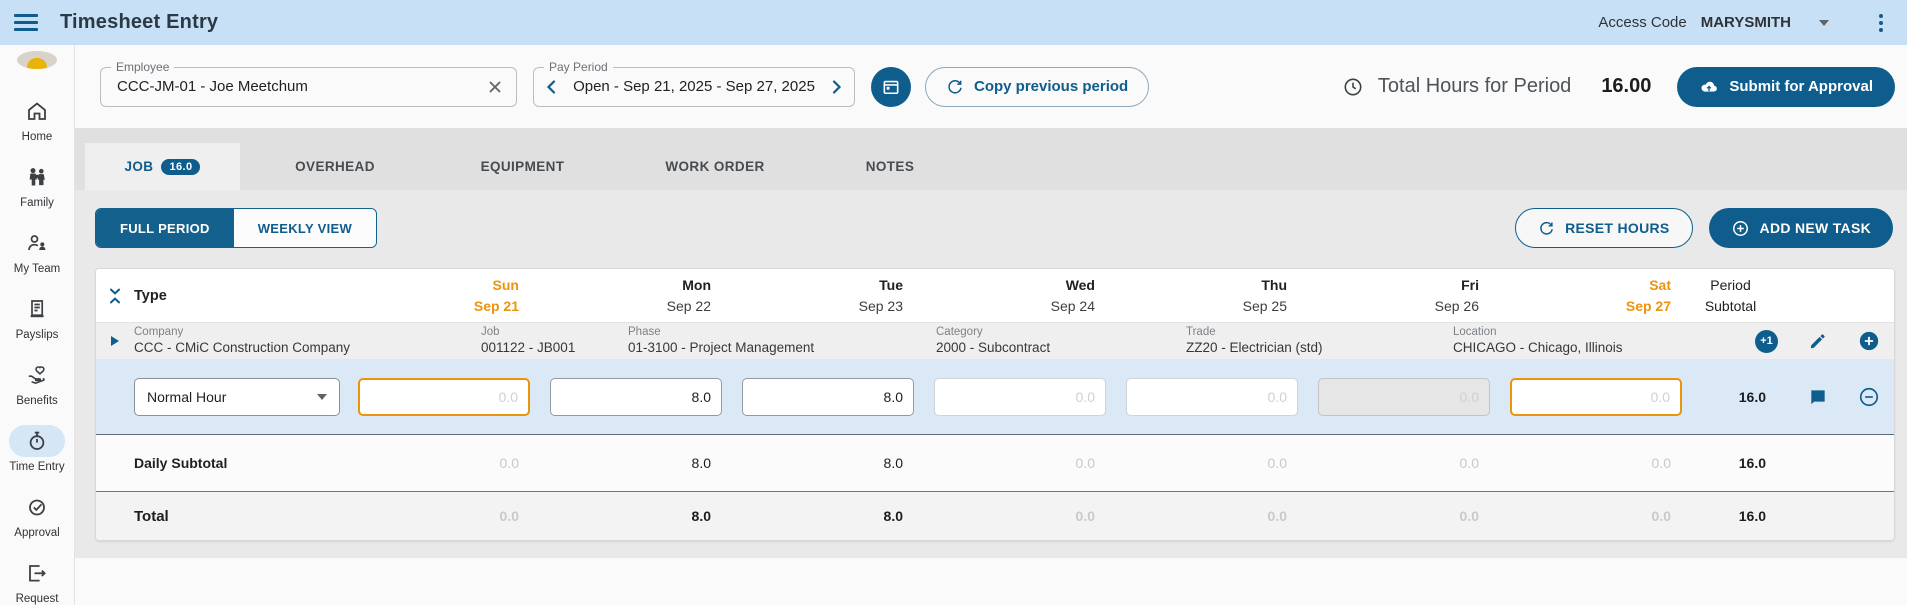 The height and width of the screenshot is (605, 1907). Describe the element at coordinates (1752, 396) in the screenshot. I see `row-period-subtotal: 16.0` at that location.